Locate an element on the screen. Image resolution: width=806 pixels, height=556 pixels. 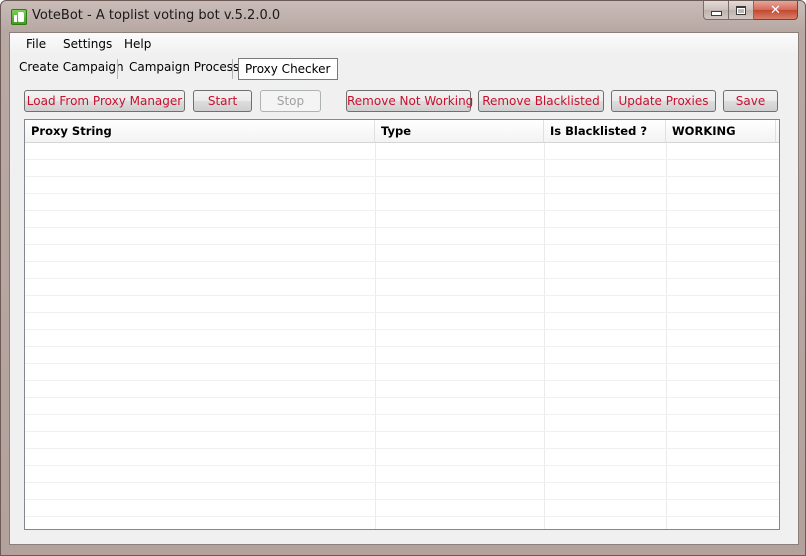
close-button: ✕ is located at coordinates (776, 10).